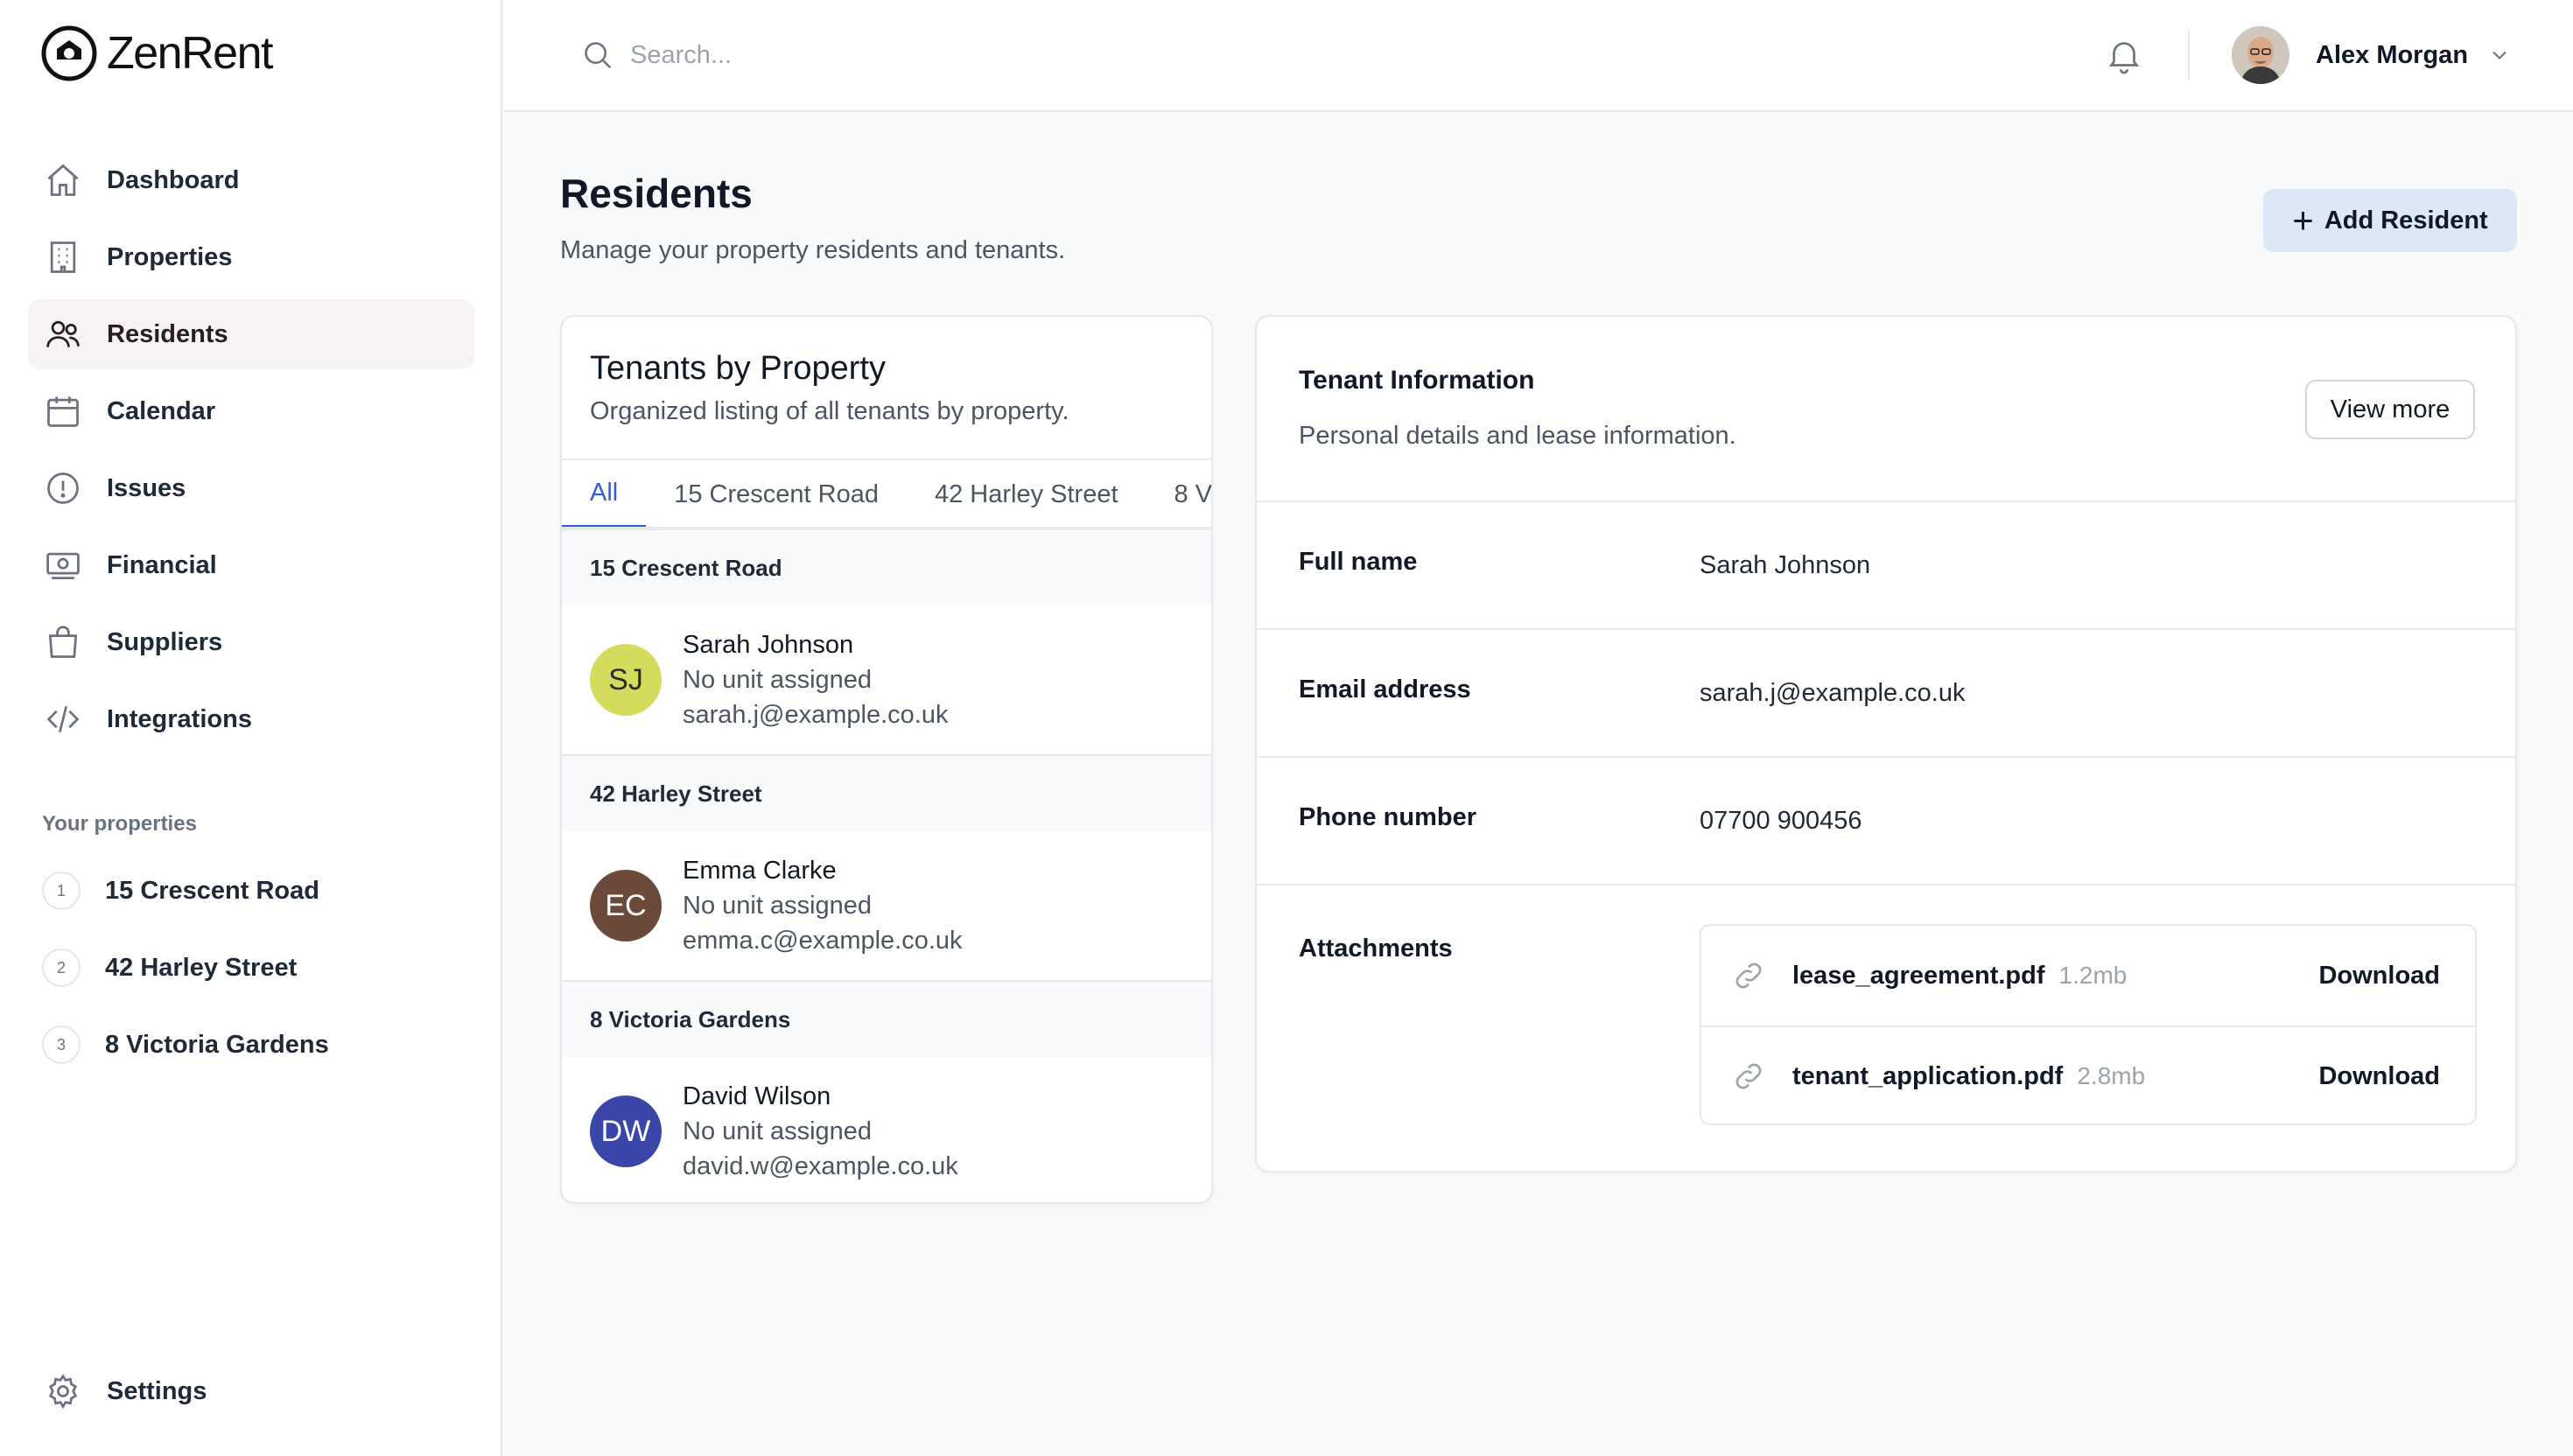  Describe the element at coordinates (1886, 564) in the screenshot. I see `info-row-full-name: Full name Sarah Johnson` at that location.